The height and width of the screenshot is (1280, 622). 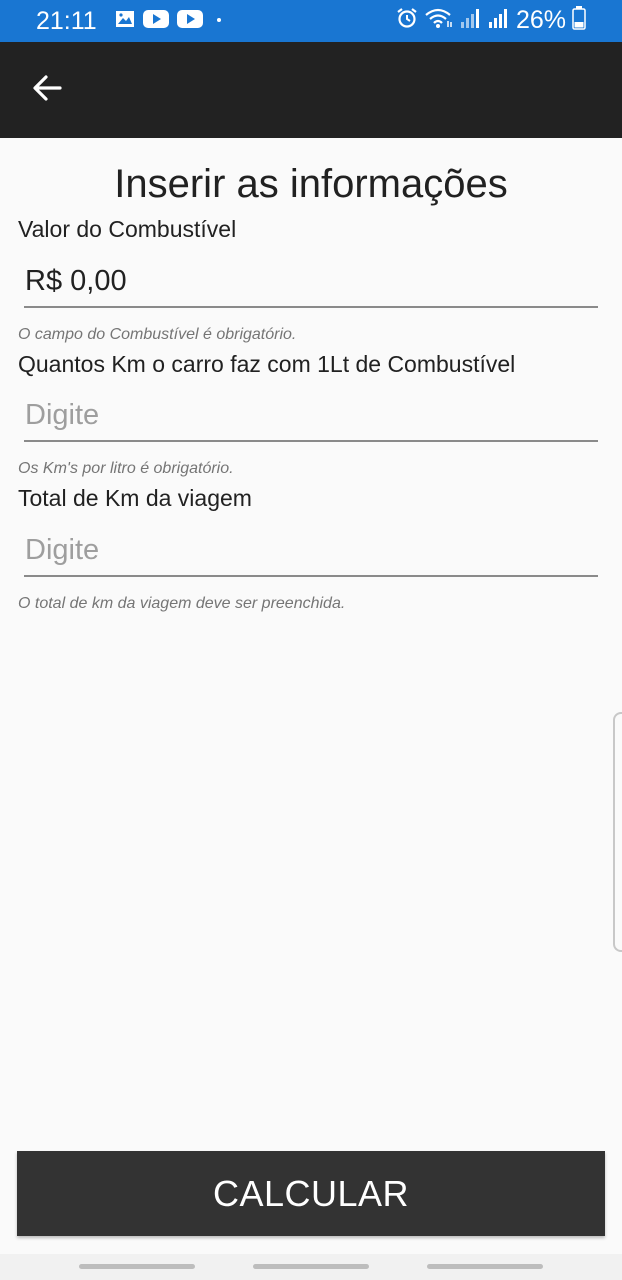 What do you see at coordinates (126, 468) in the screenshot?
I see `km-per-liter-error: Os Km's por litro é obrigatório.` at bounding box center [126, 468].